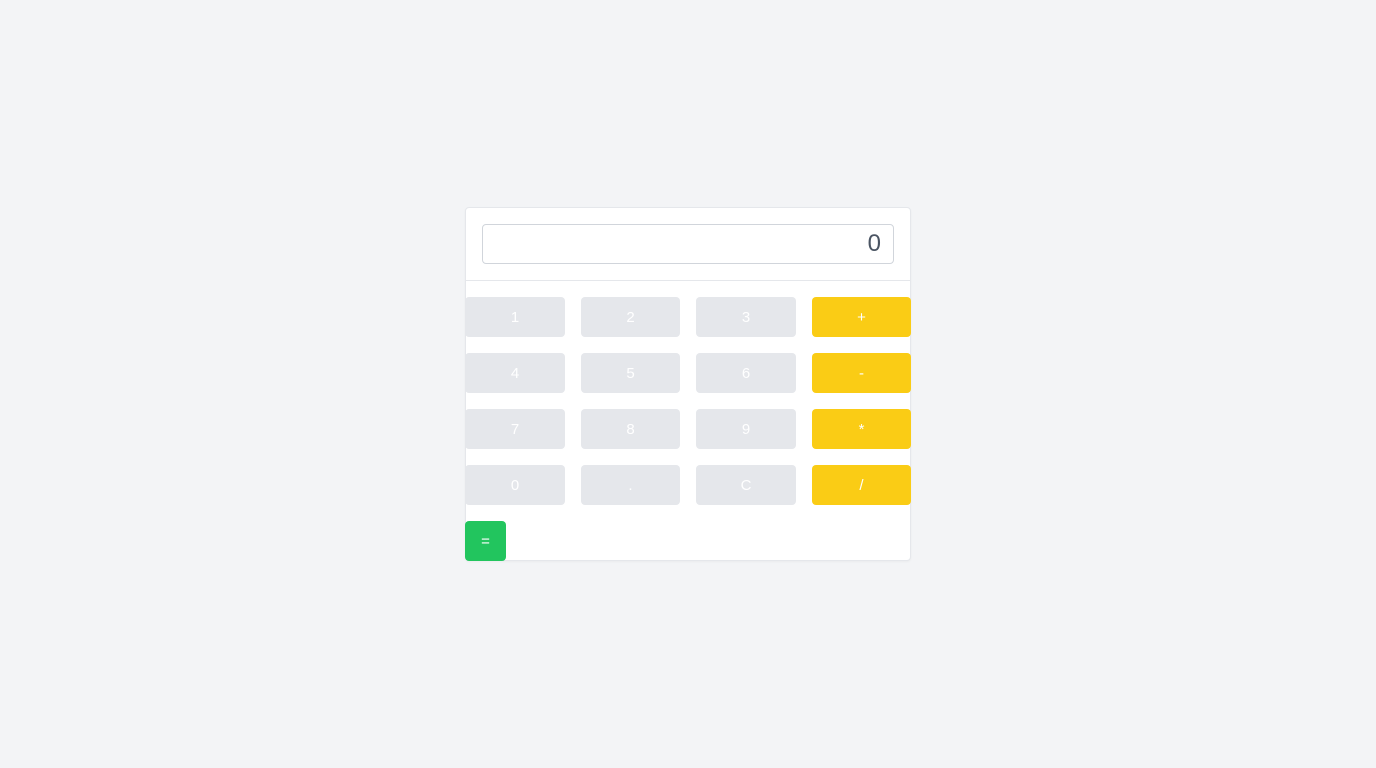 The image size is (1376, 768). I want to click on digit-9-button: 9, so click(746, 429).